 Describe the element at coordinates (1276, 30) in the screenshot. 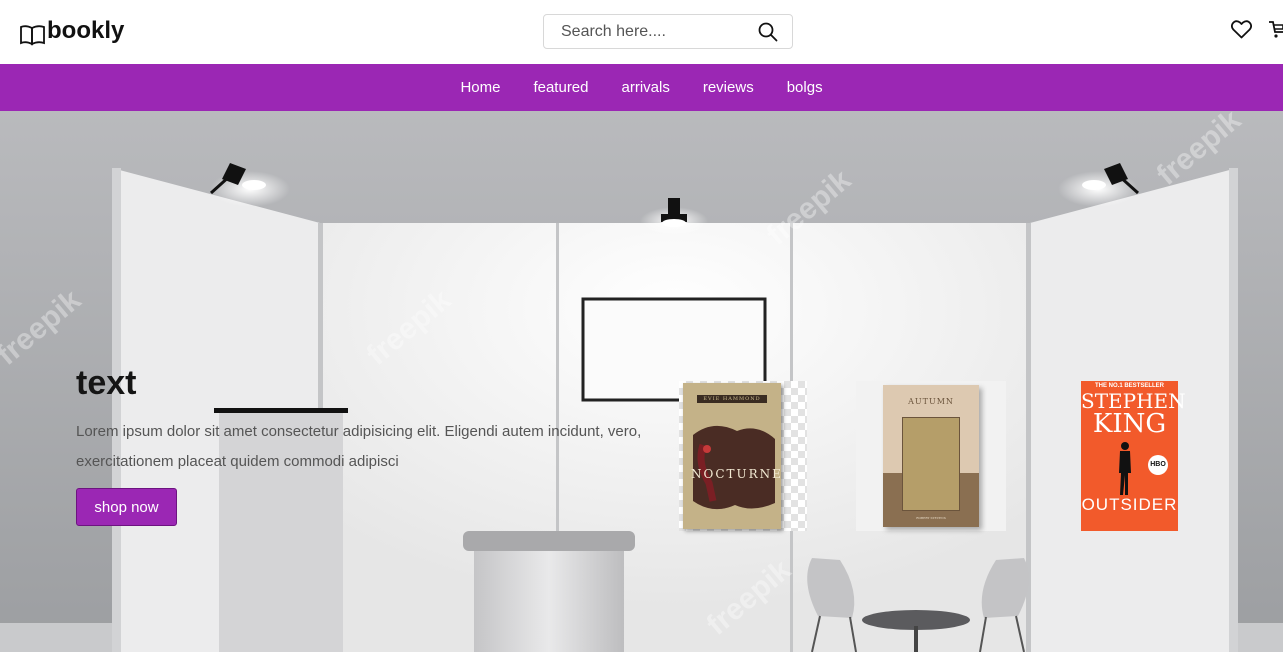

I see `cart-icon` at that location.